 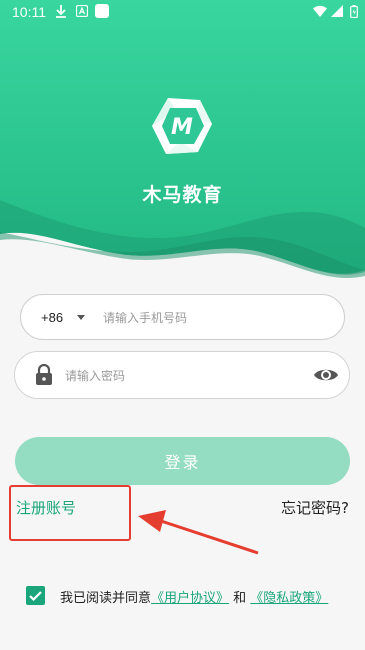 I want to click on phone-field: +86, so click(x=182, y=317).